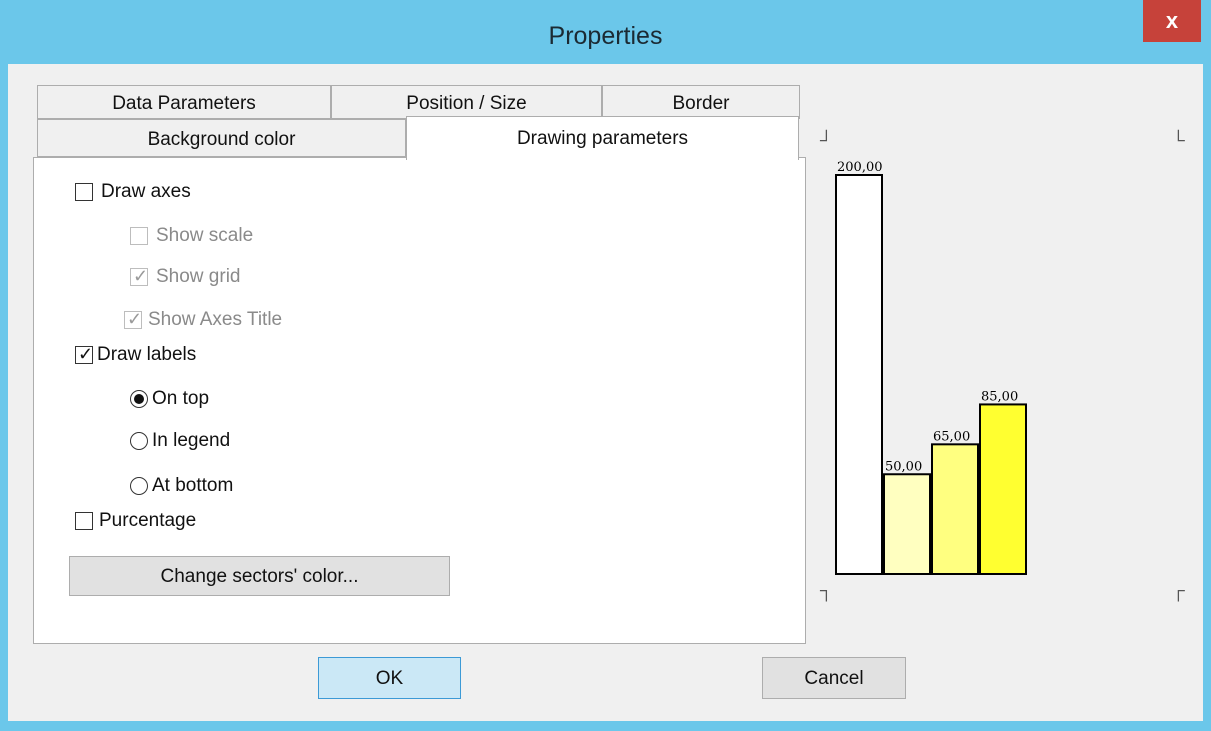 This screenshot has width=1211, height=731. What do you see at coordinates (999, 396) in the screenshot?
I see `chart-data-label: 85,00` at bounding box center [999, 396].